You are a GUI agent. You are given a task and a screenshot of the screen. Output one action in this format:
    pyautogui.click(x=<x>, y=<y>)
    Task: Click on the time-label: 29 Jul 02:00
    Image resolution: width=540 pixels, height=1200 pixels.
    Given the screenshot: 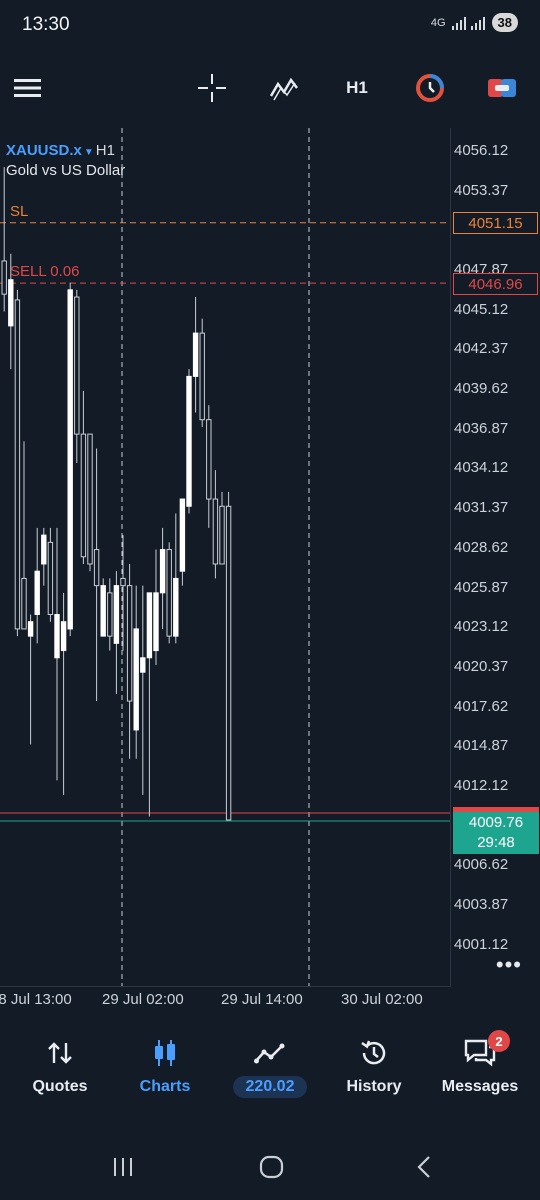 What is the action you would take?
    pyautogui.click(x=143, y=999)
    